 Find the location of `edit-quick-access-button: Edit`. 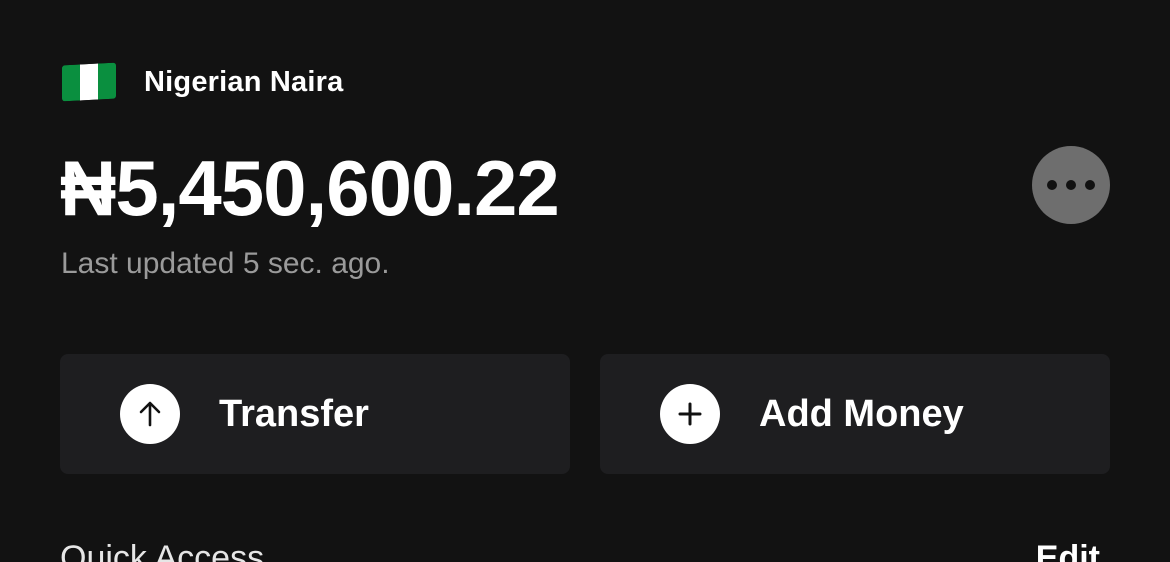

edit-quick-access-button: Edit is located at coordinates (1068, 550).